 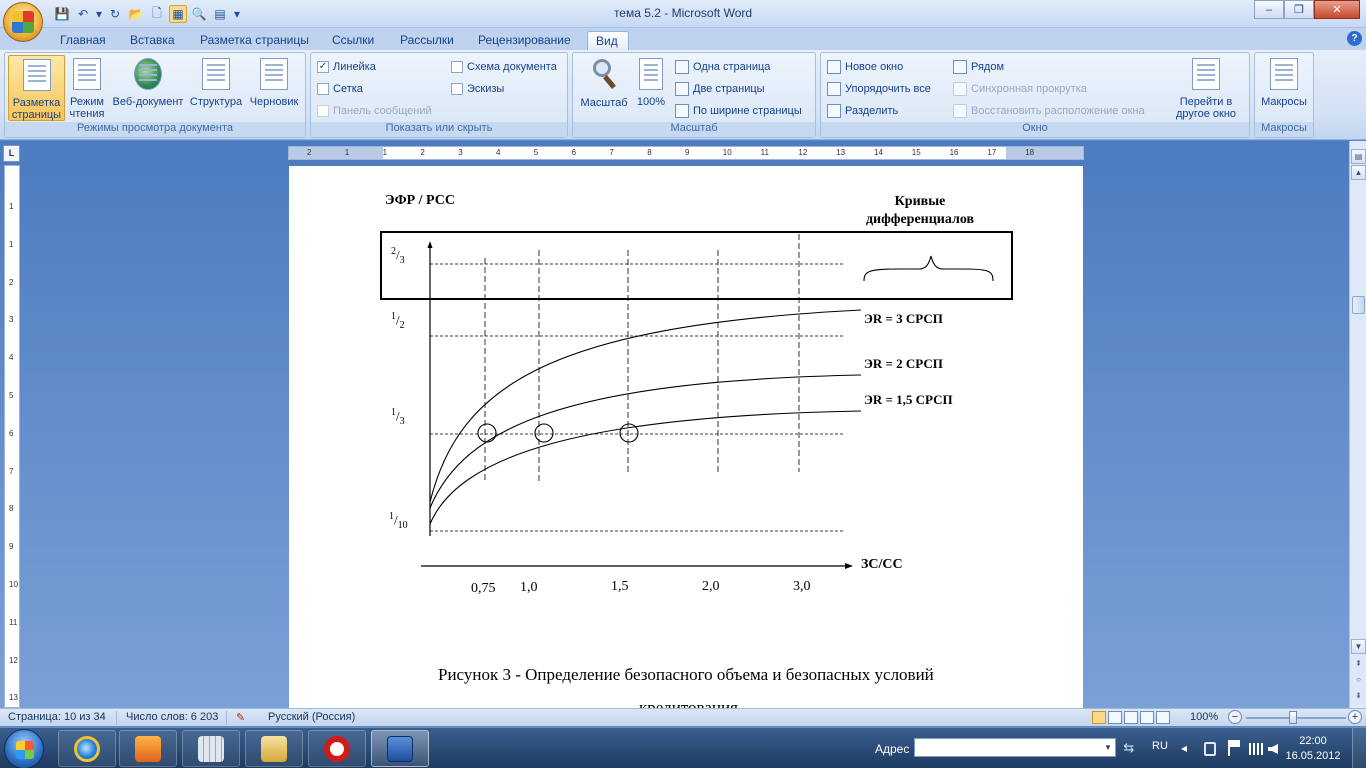 I want to click on tab-selector-button: L, so click(x=11, y=153).